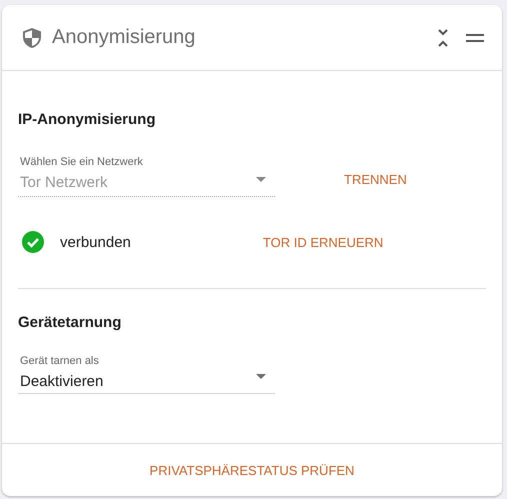 The width and height of the screenshot is (507, 499). What do you see at coordinates (70, 322) in the screenshot?
I see `section-title: Gerätetarnung` at bounding box center [70, 322].